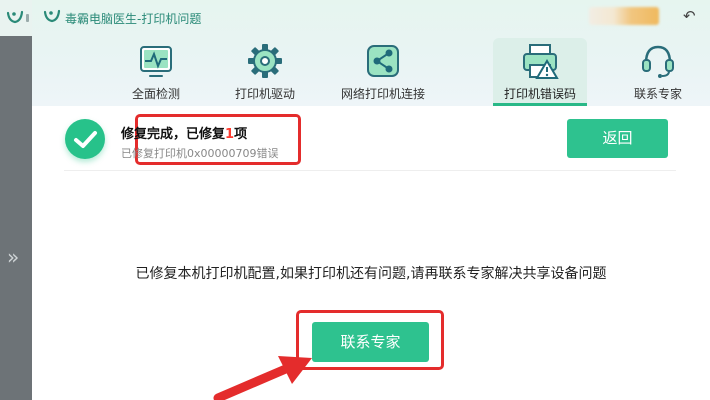 Image resolution: width=710 pixels, height=400 pixels. What do you see at coordinates (658, 61) in the screenshot?
I see `headset-icon` at bounding box center [658, 61].